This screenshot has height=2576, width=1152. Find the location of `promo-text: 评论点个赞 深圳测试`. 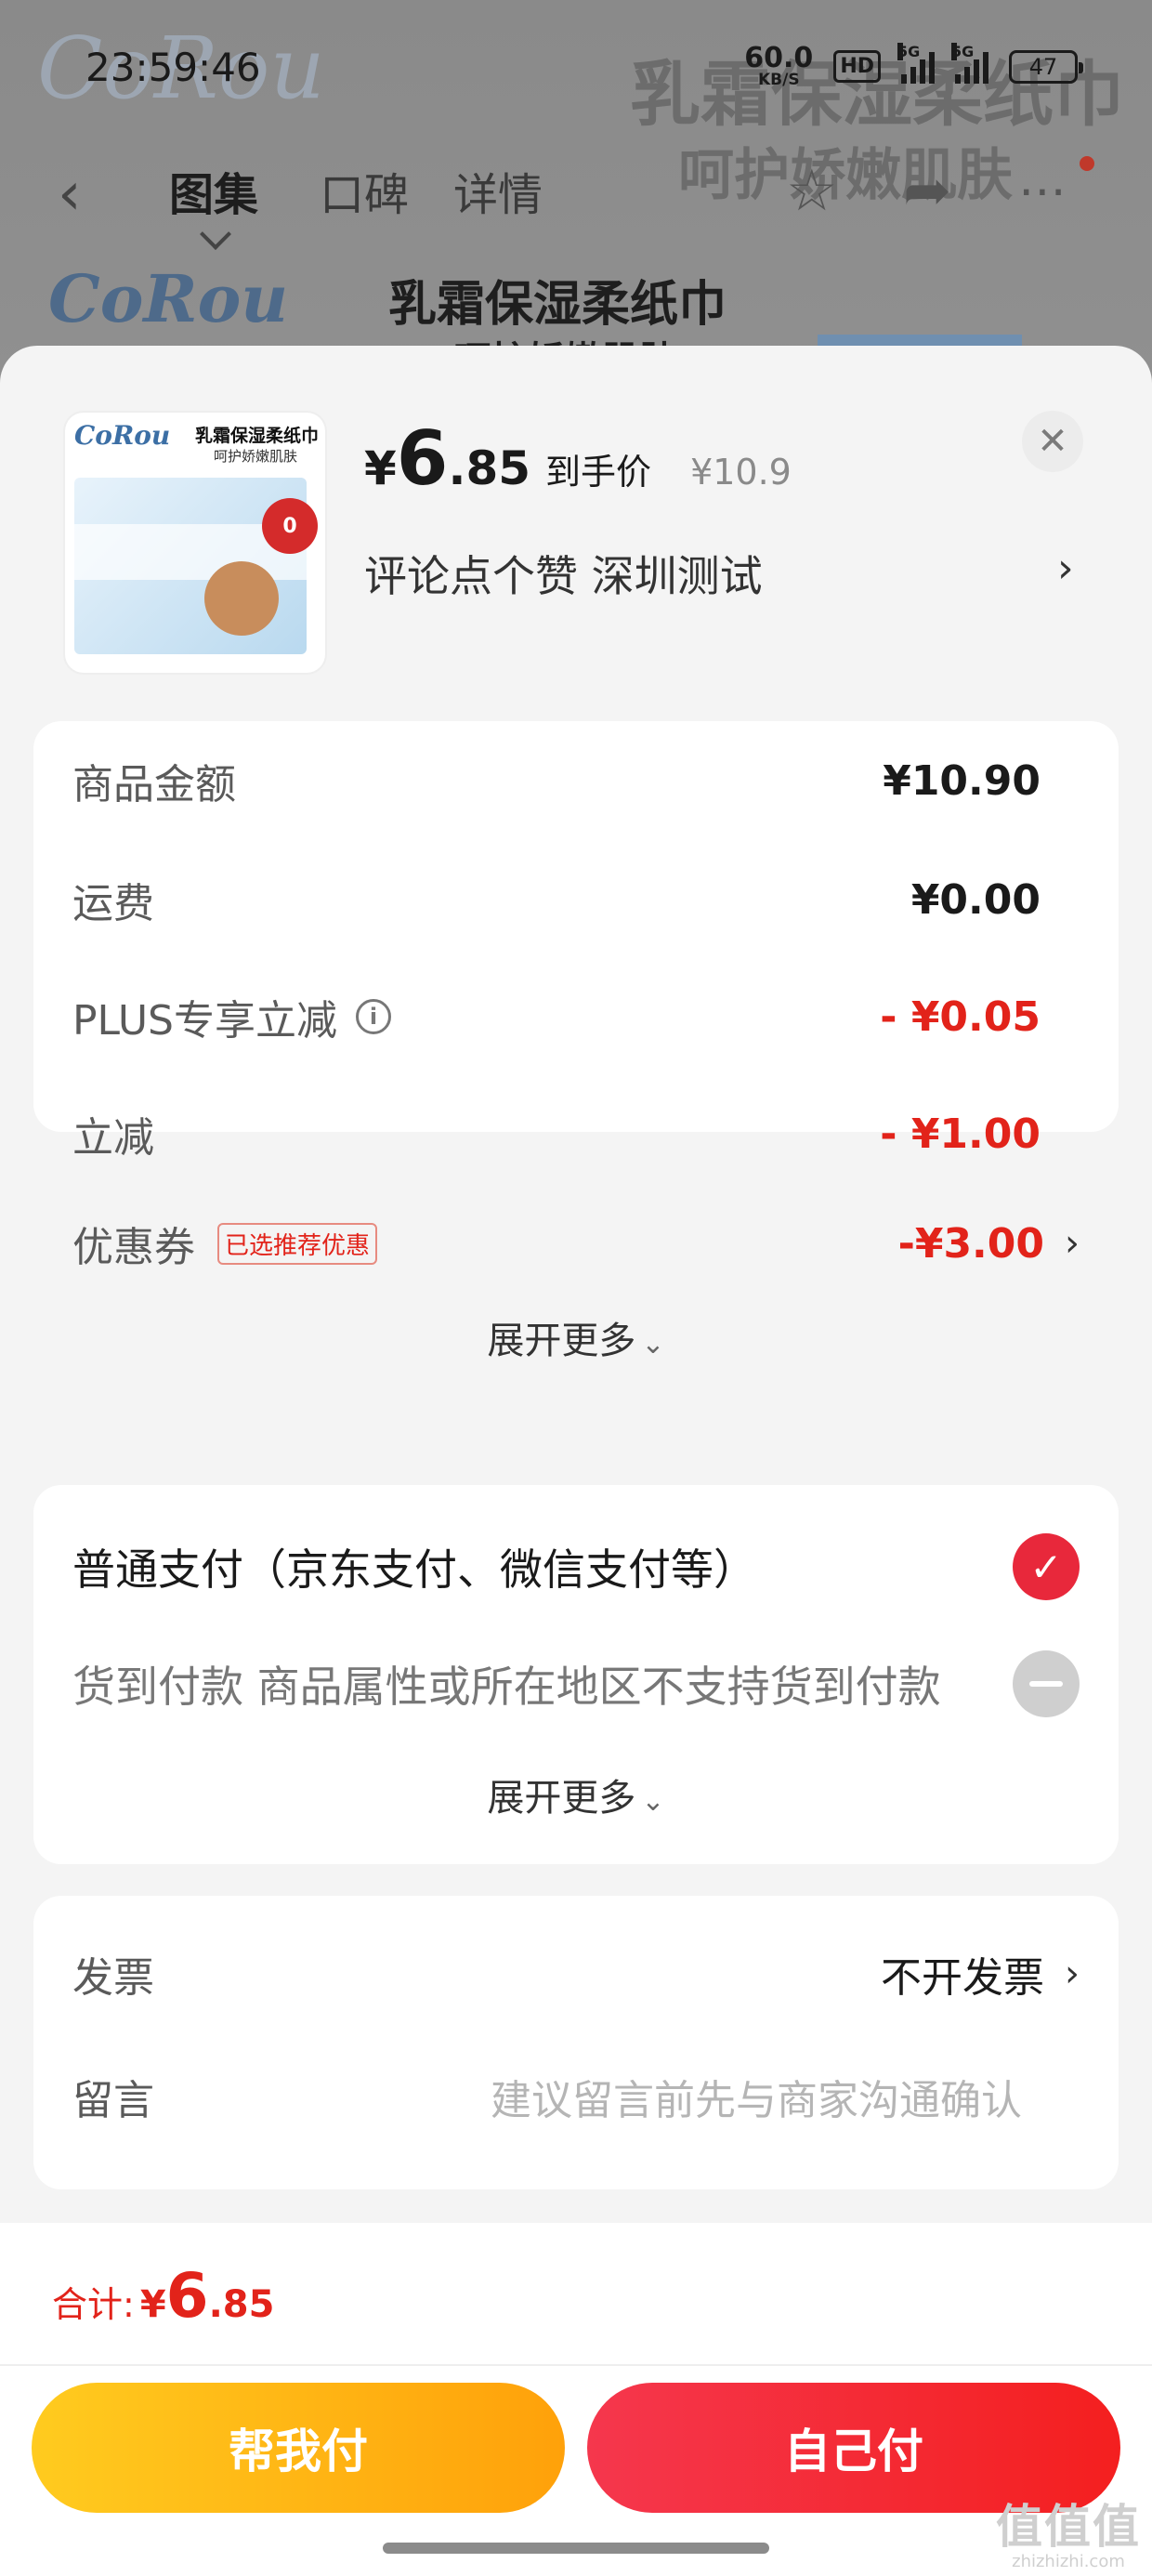

promo-text: 评论点个赞 深圳测试 is located at coordinates (563, 573).